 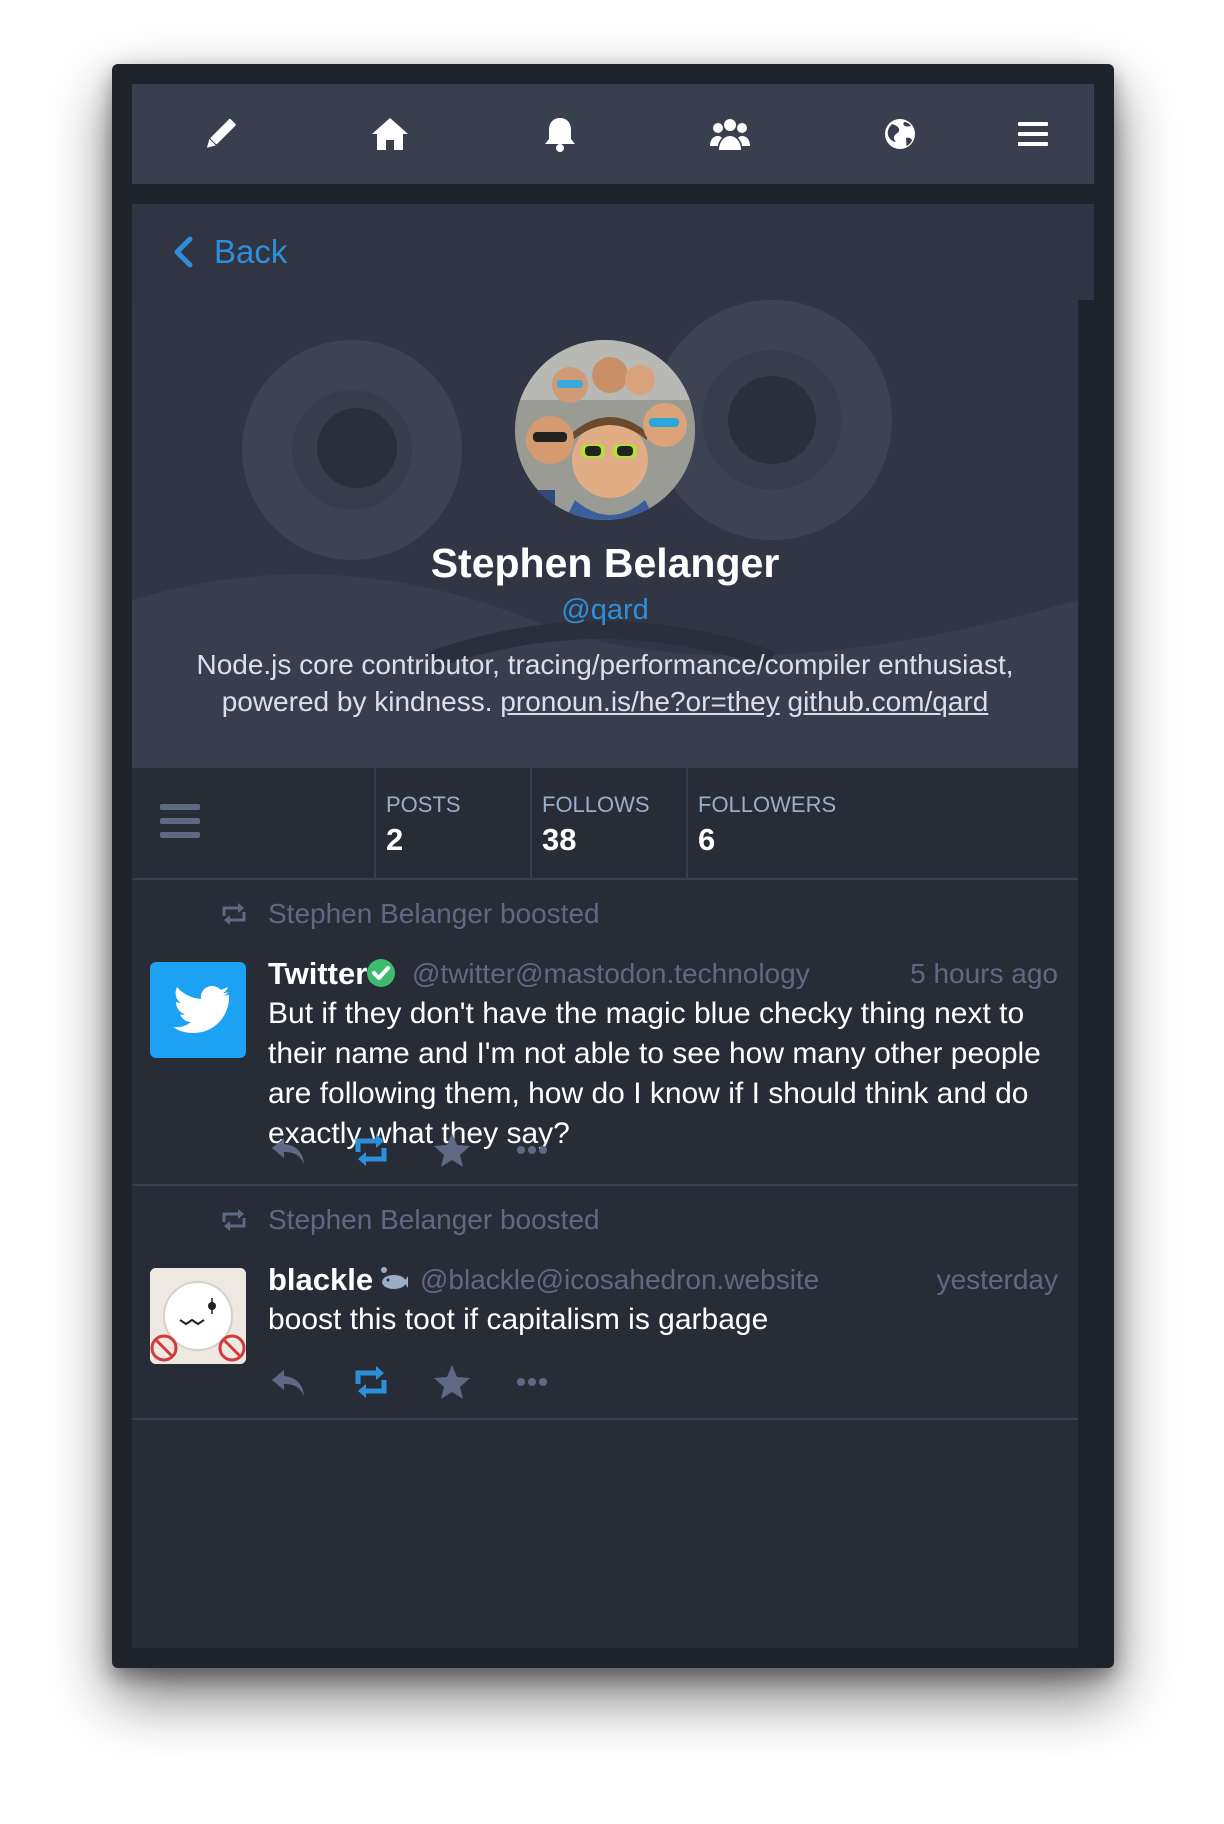 What do you see at coordinates (611, 974) in the screenshot?
I see `status-account: @twitter@mastodon.technology` at bounding box center [611, 974].